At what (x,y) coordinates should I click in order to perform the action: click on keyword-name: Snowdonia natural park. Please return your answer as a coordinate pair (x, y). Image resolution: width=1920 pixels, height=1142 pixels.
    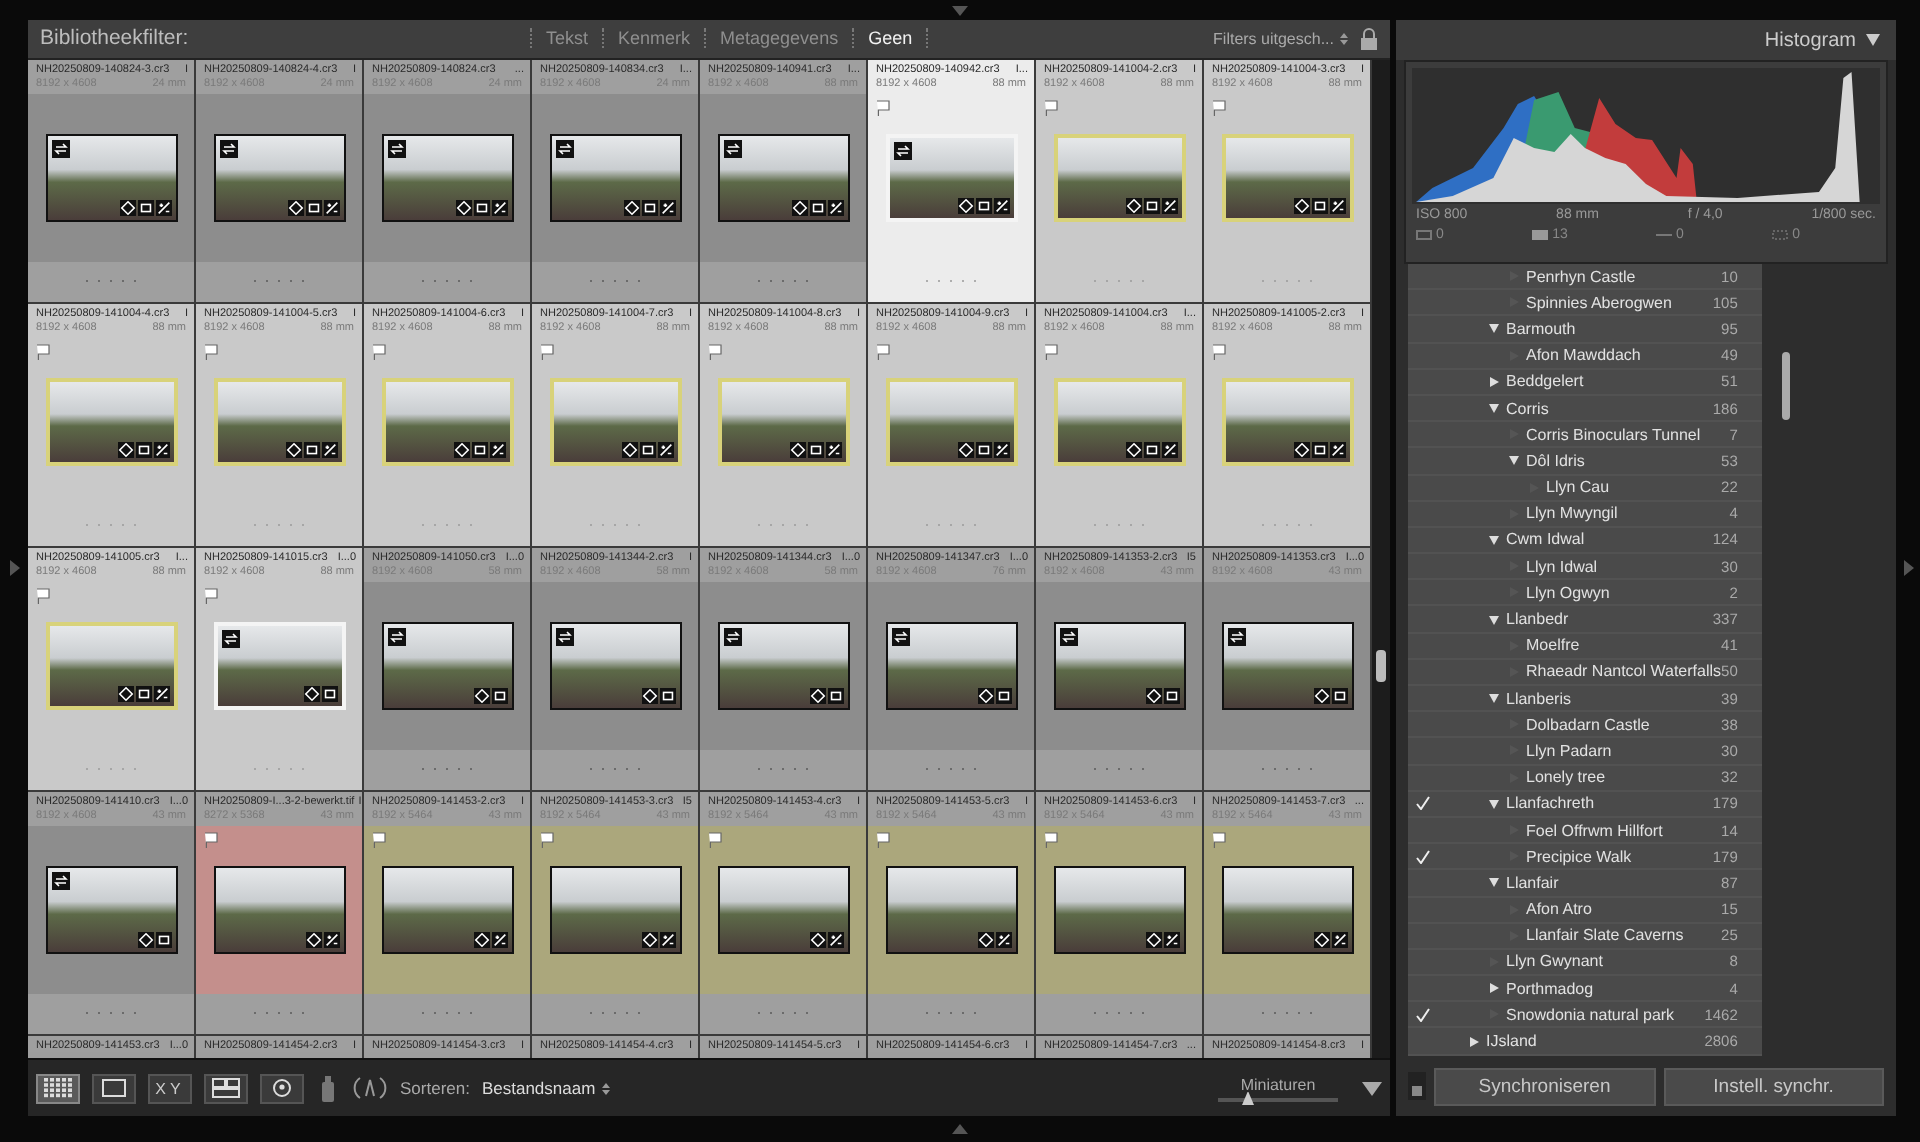
    Looking at the image, I should click on (1591, 1014).